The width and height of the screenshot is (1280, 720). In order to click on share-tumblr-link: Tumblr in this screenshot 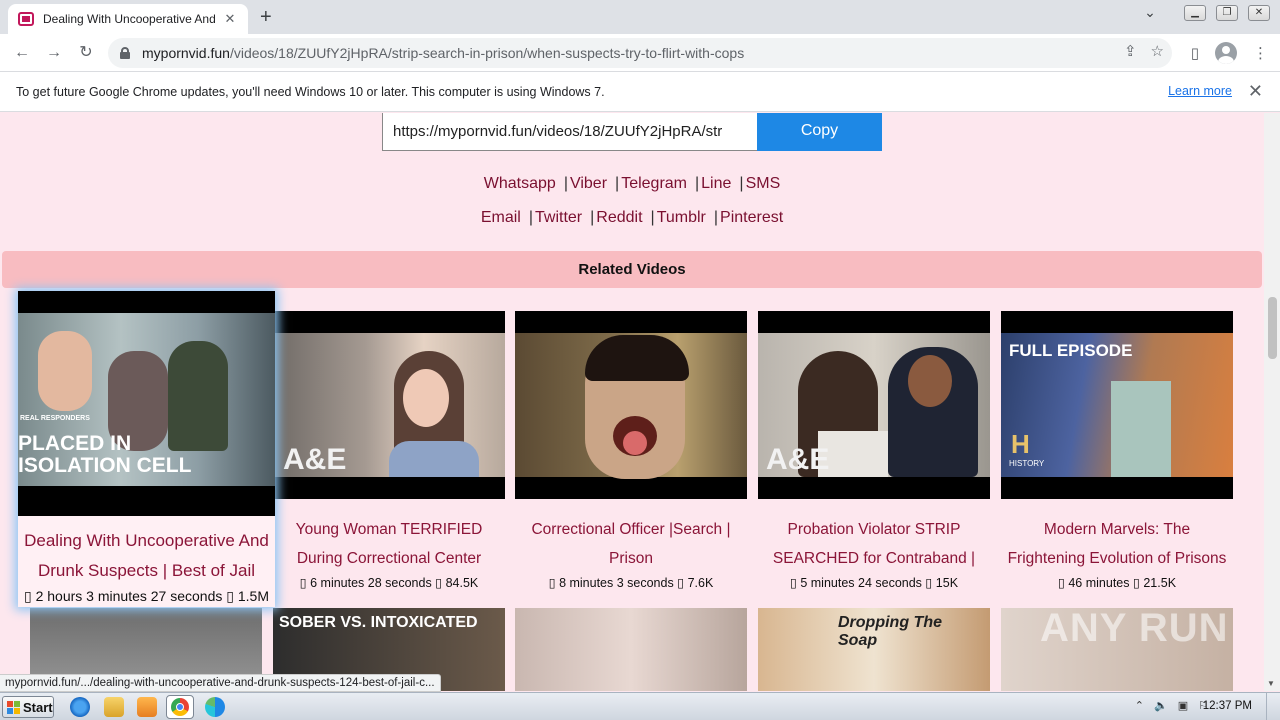, I will do `click(681, 217)`.